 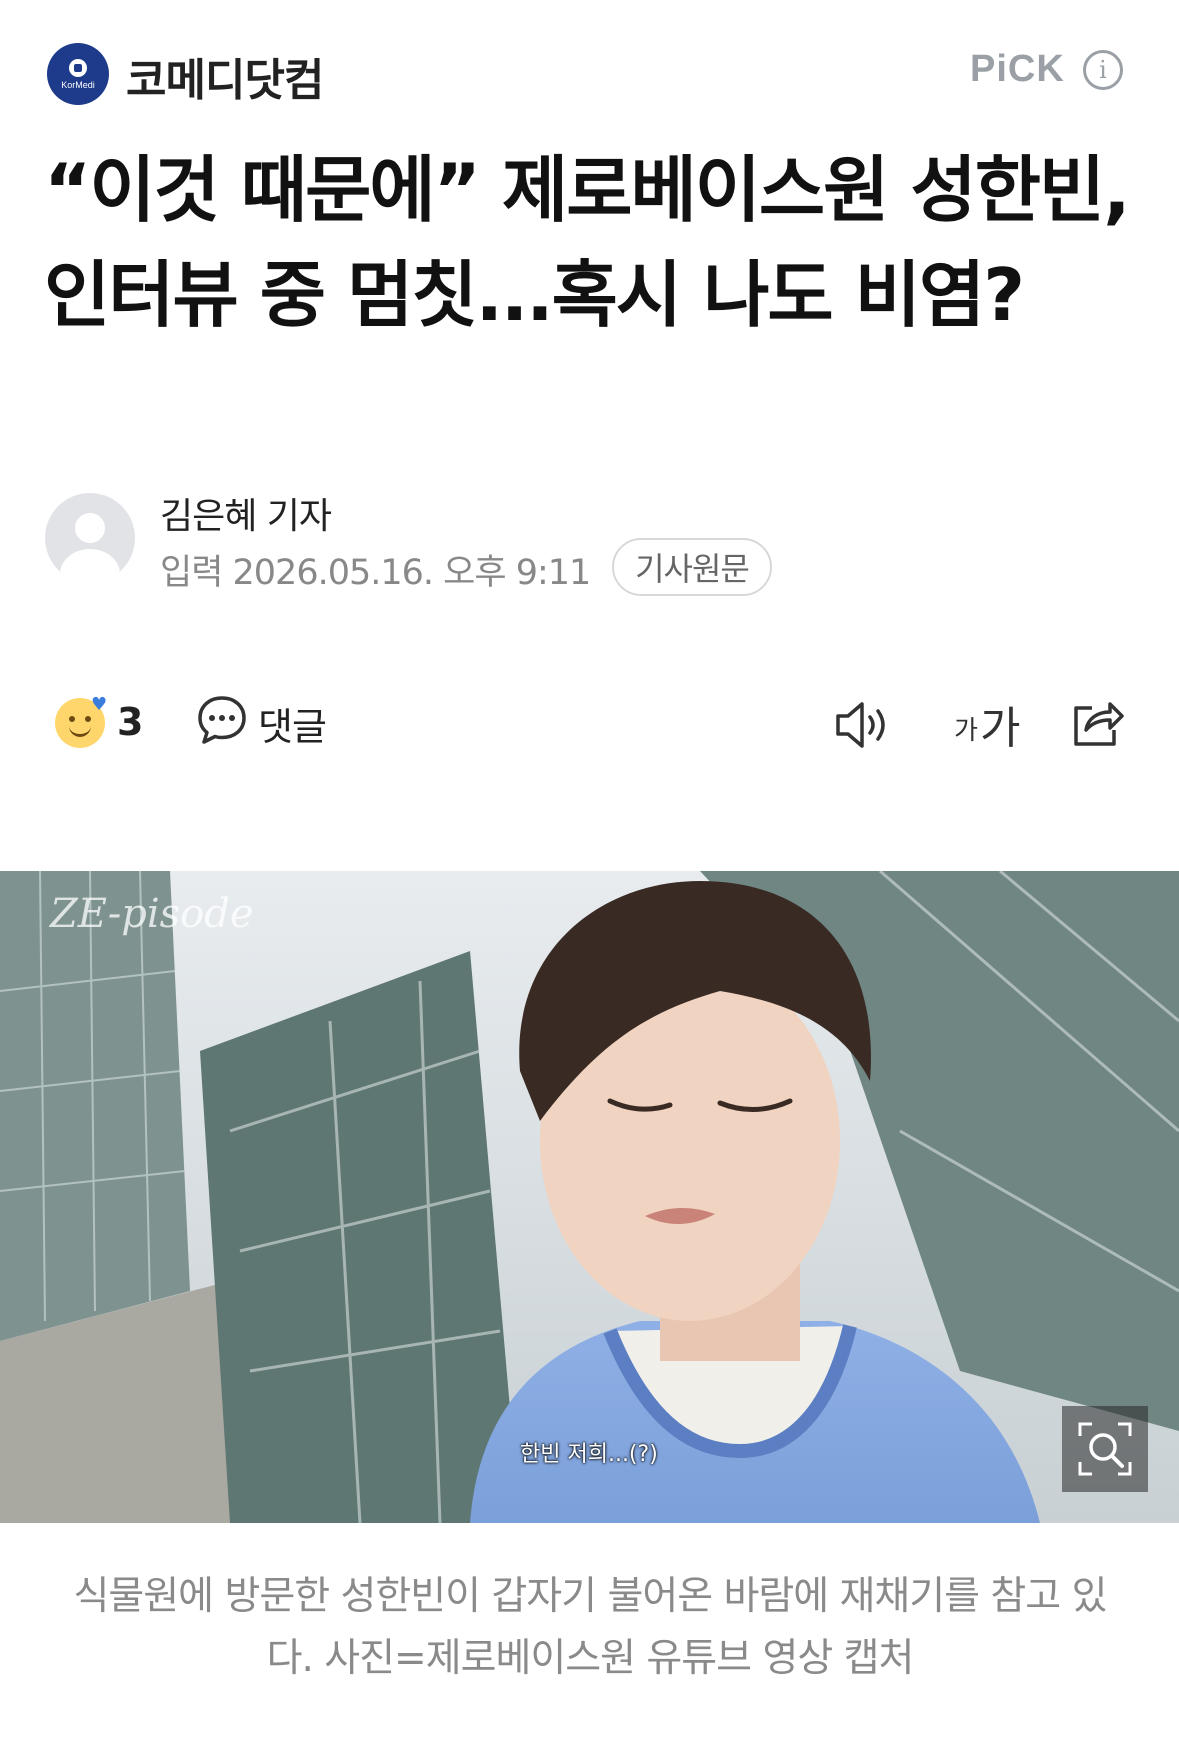 What do you see at coordinates (864, 725) in the screenshot?
I see `speaker-icon` at bounding box center [864, 725].